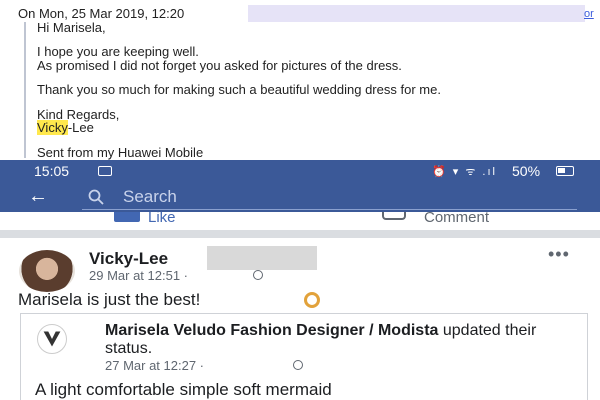 The image size is (600, 400). What do you see at coordinates (526, 171) in the screenshot?
I see `battery-percent: 50%` at bounding box center [526, 171].